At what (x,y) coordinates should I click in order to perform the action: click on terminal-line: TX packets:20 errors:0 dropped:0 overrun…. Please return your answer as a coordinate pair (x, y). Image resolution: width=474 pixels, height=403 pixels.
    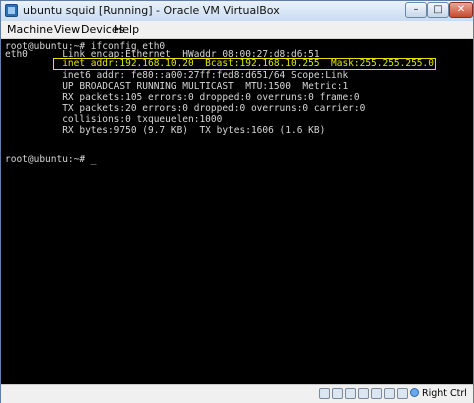
    Looking at the image, I should click on (185, 108).